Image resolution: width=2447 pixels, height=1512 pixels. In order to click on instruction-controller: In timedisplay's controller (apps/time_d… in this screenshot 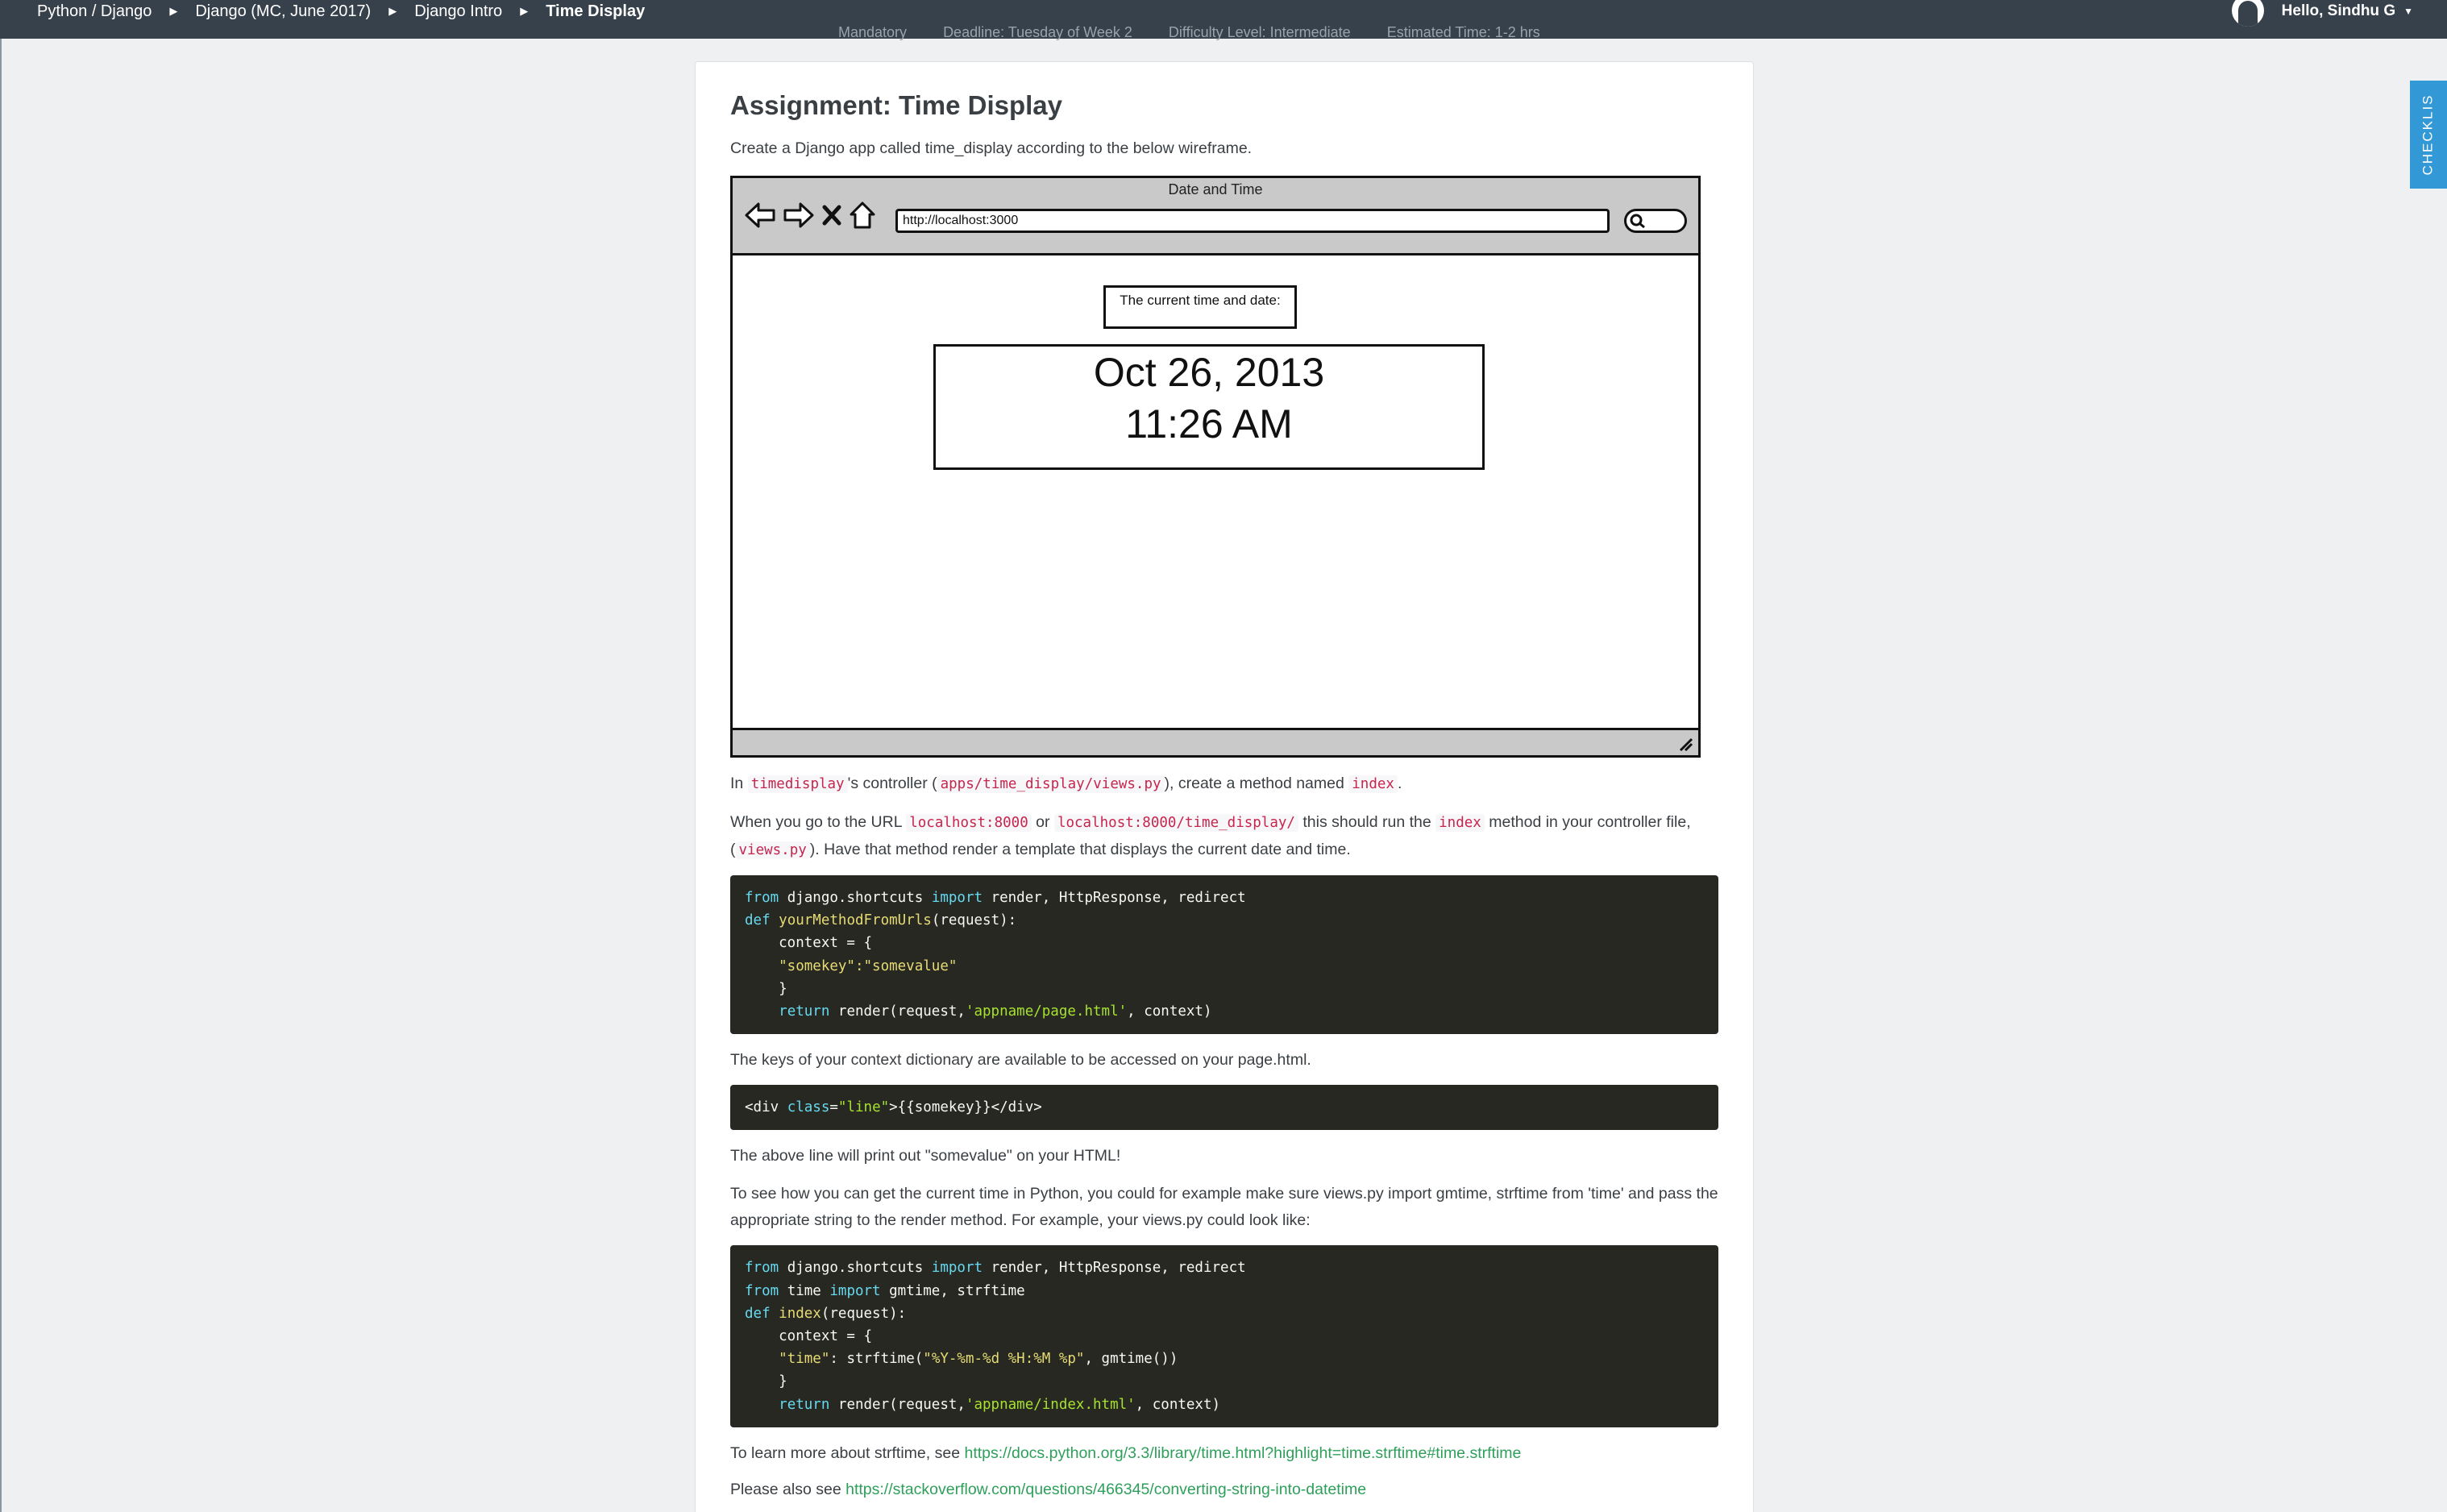, I will do `click(1066, 784)`.